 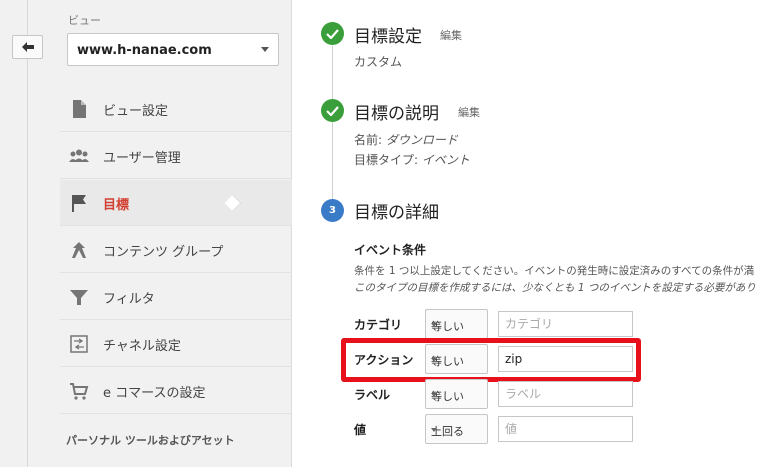 I want to click on sidebar-item-label: コンテンツ グループ, so click(x=163, y=252).